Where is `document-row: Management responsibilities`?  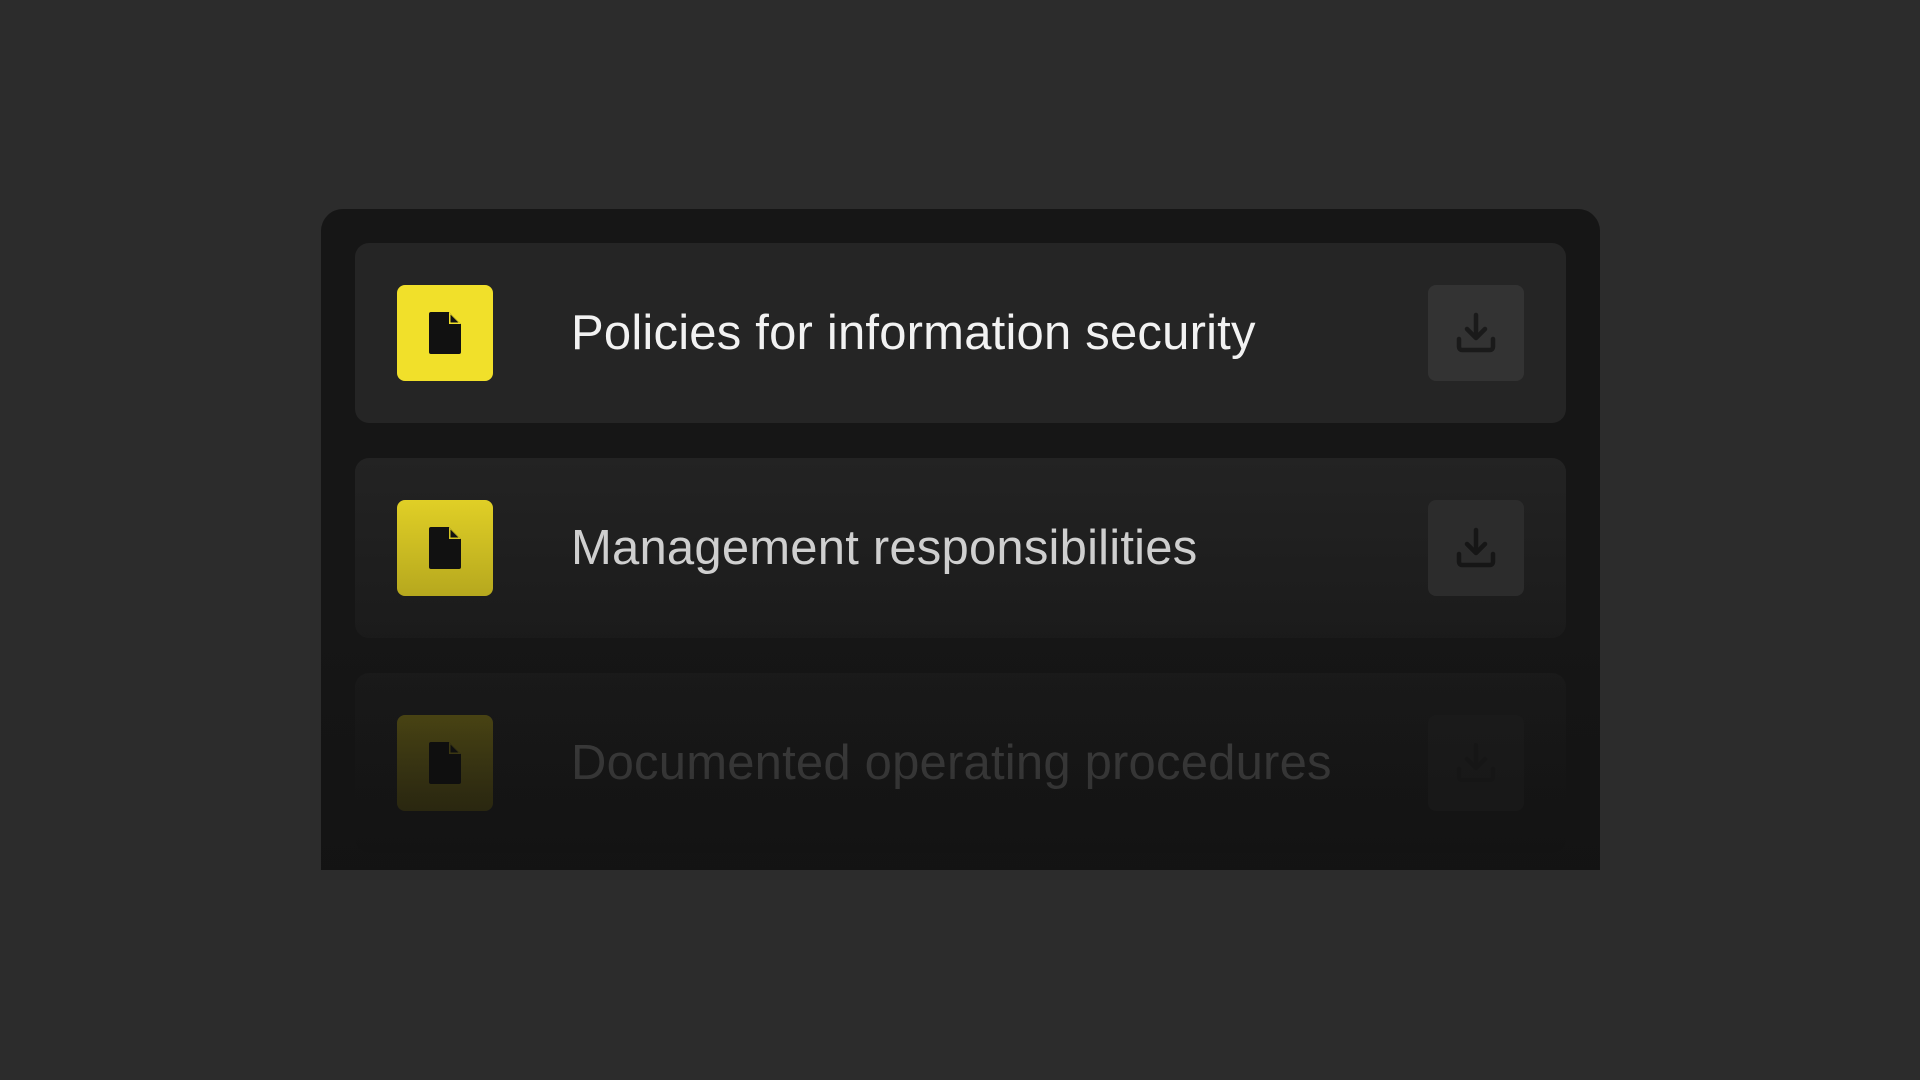
document-row: Management responsibilities is located at coordinates (960, 548).